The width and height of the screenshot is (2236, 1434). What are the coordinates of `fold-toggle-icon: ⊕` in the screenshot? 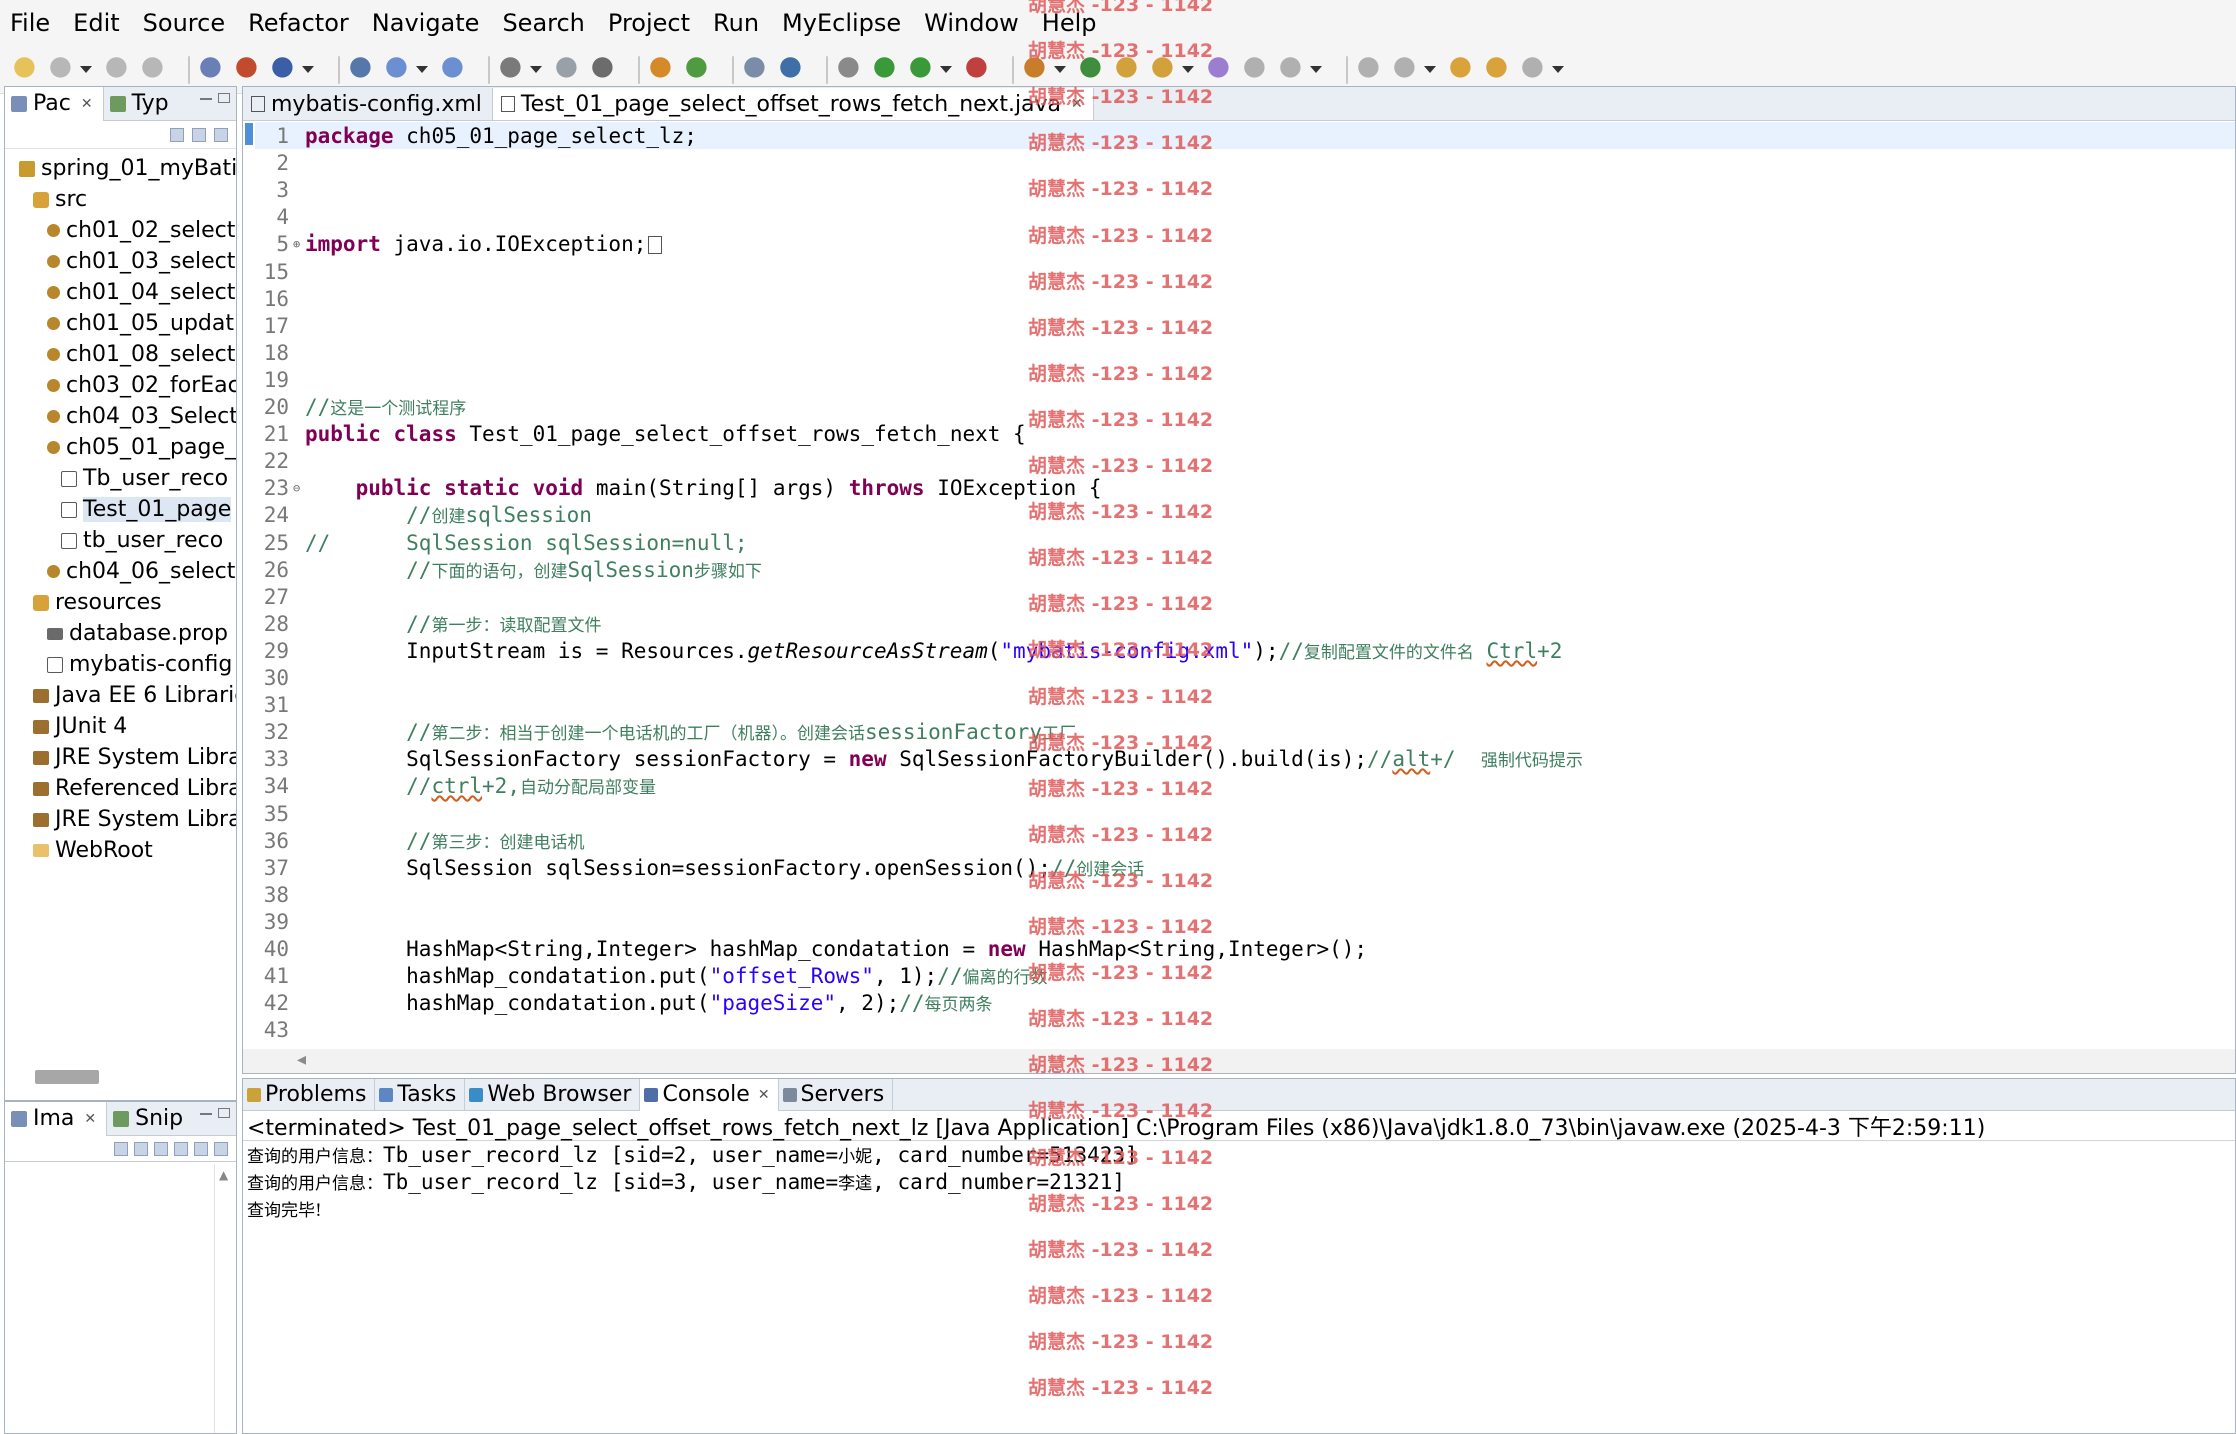 It's located at (299, 244).